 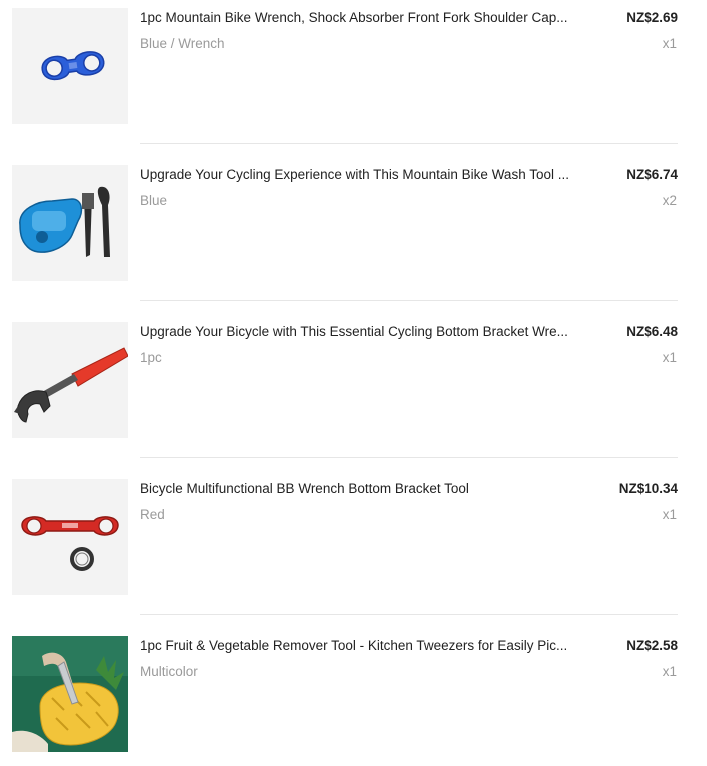 I want to click on product-price: NZ$6.74, so click(x=652, y=174).